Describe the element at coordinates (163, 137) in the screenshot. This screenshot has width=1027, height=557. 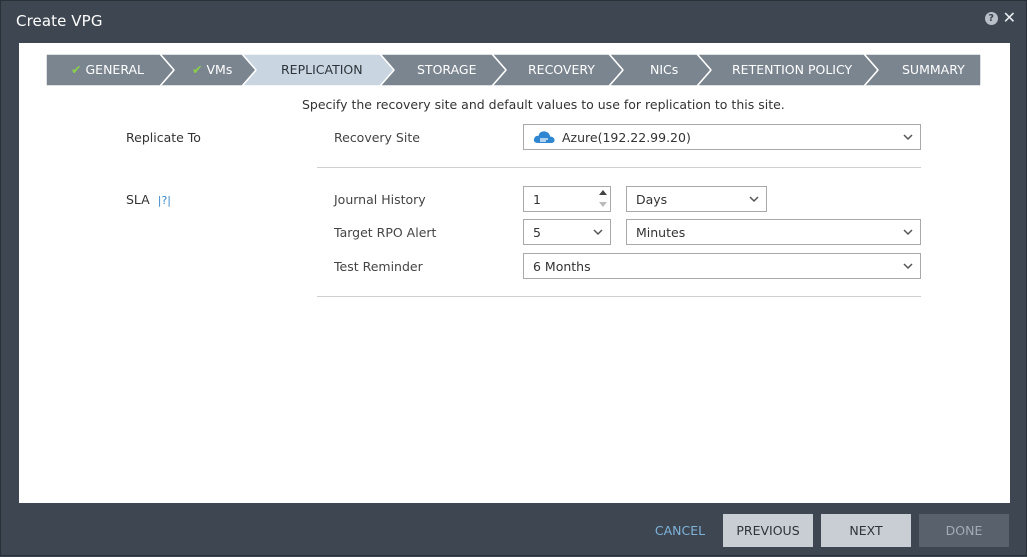
I see `replicate-to-label: Replicate To` at that location.